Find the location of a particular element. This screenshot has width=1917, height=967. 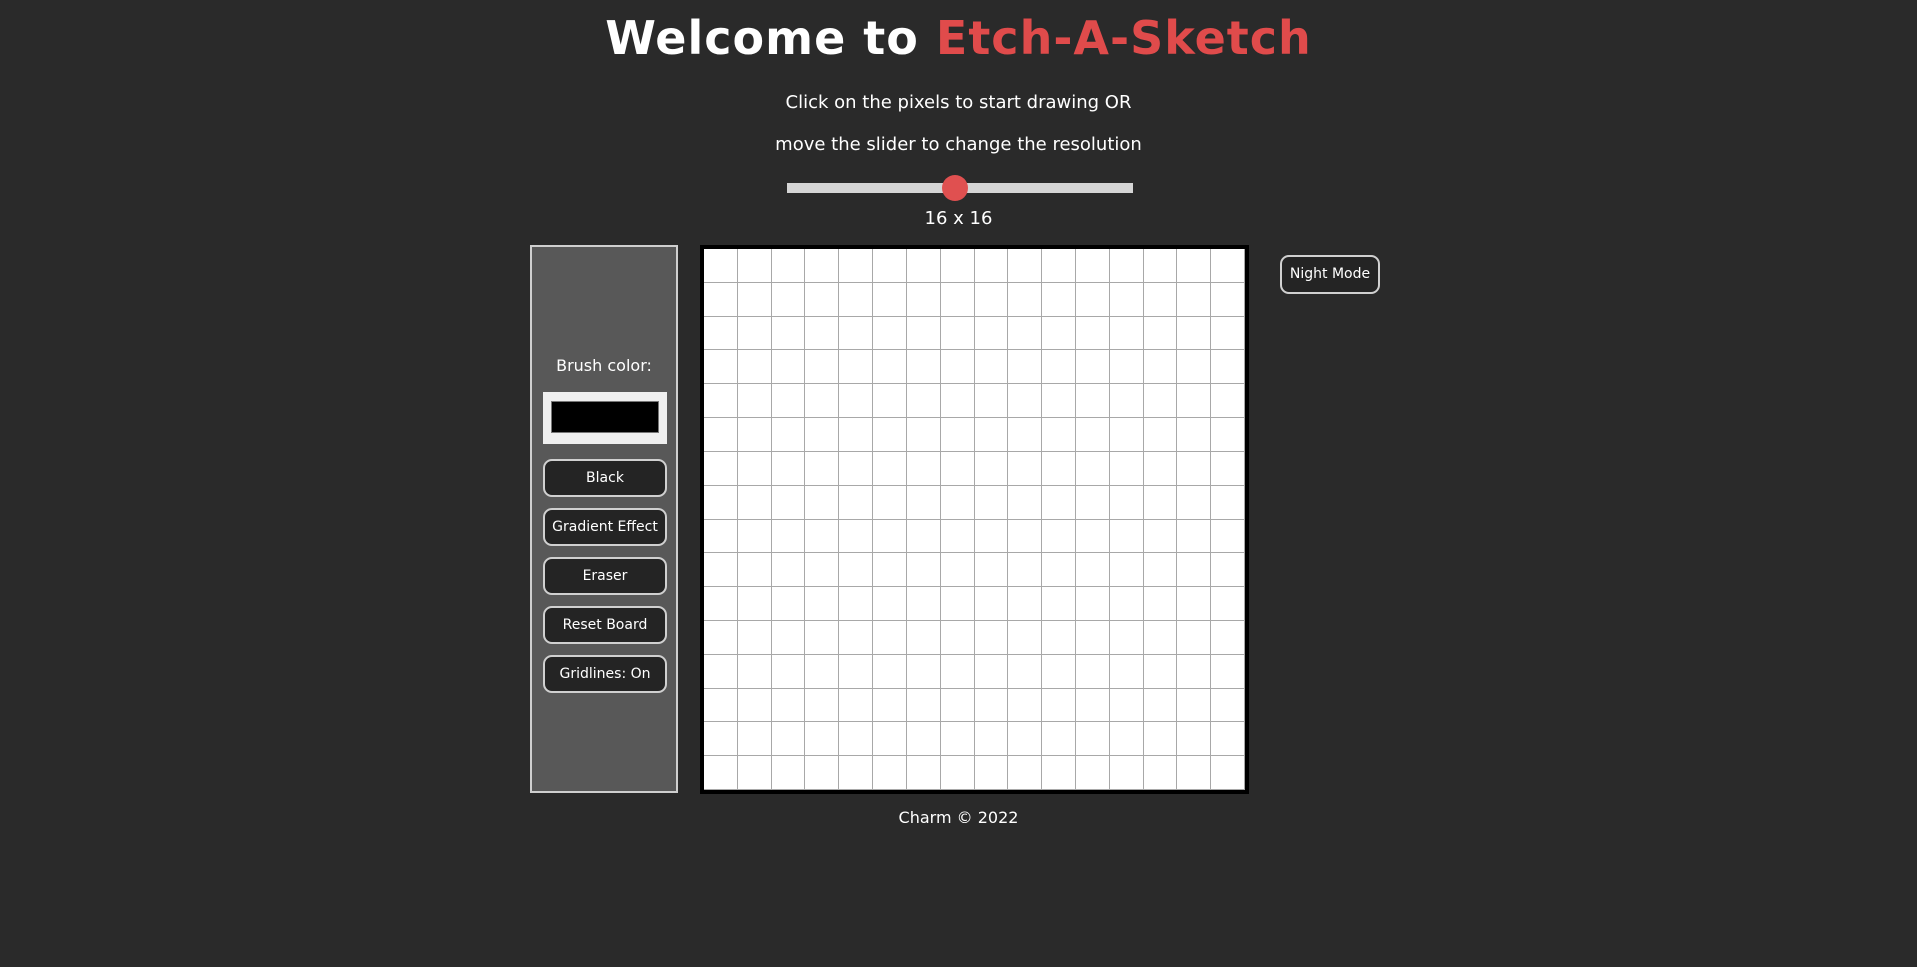

night-mode-button: Night Mode is located at coordinates (1330, 274).